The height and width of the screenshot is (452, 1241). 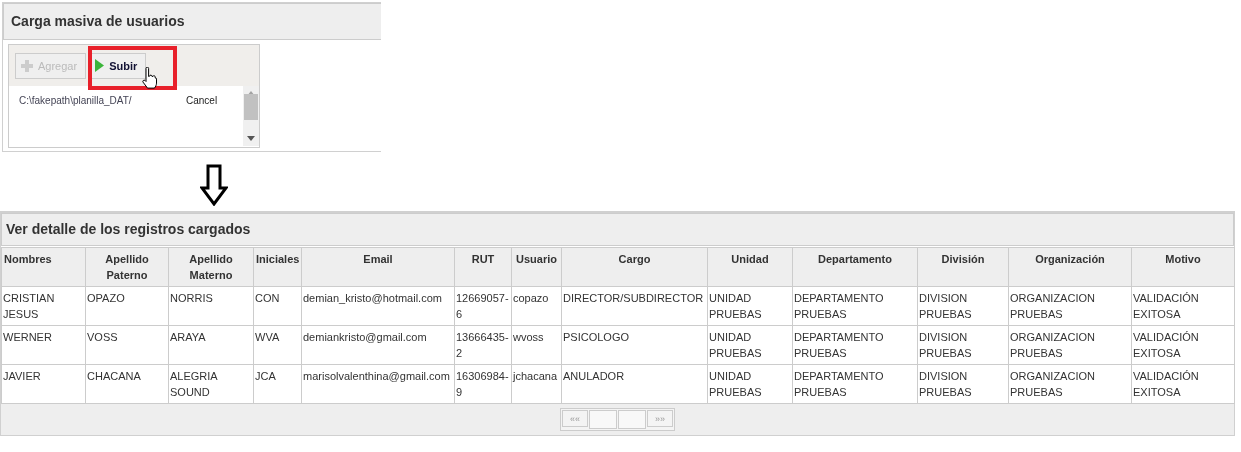 I want to click on column-header: Unidad, so click(x=750, y=267).